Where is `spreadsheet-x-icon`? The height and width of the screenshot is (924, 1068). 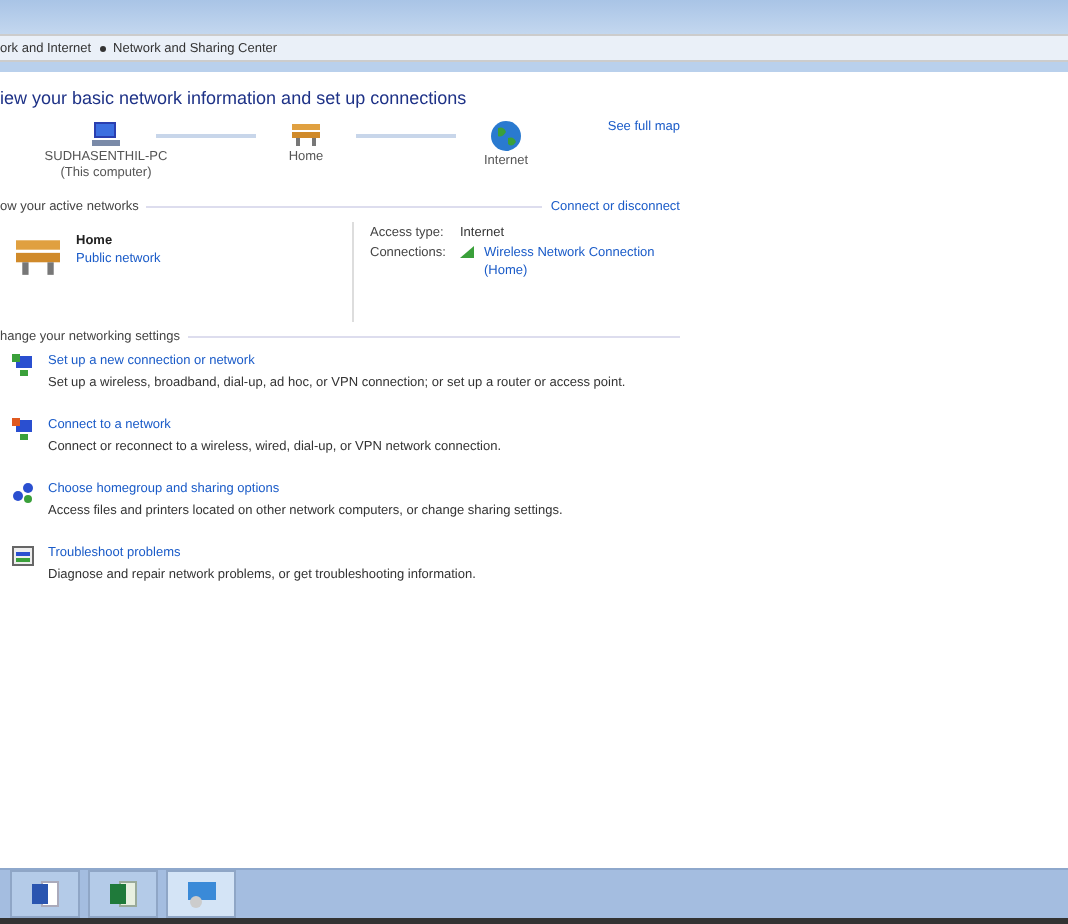
spreadsheet-x-icon is located at coordinates (123, 894).